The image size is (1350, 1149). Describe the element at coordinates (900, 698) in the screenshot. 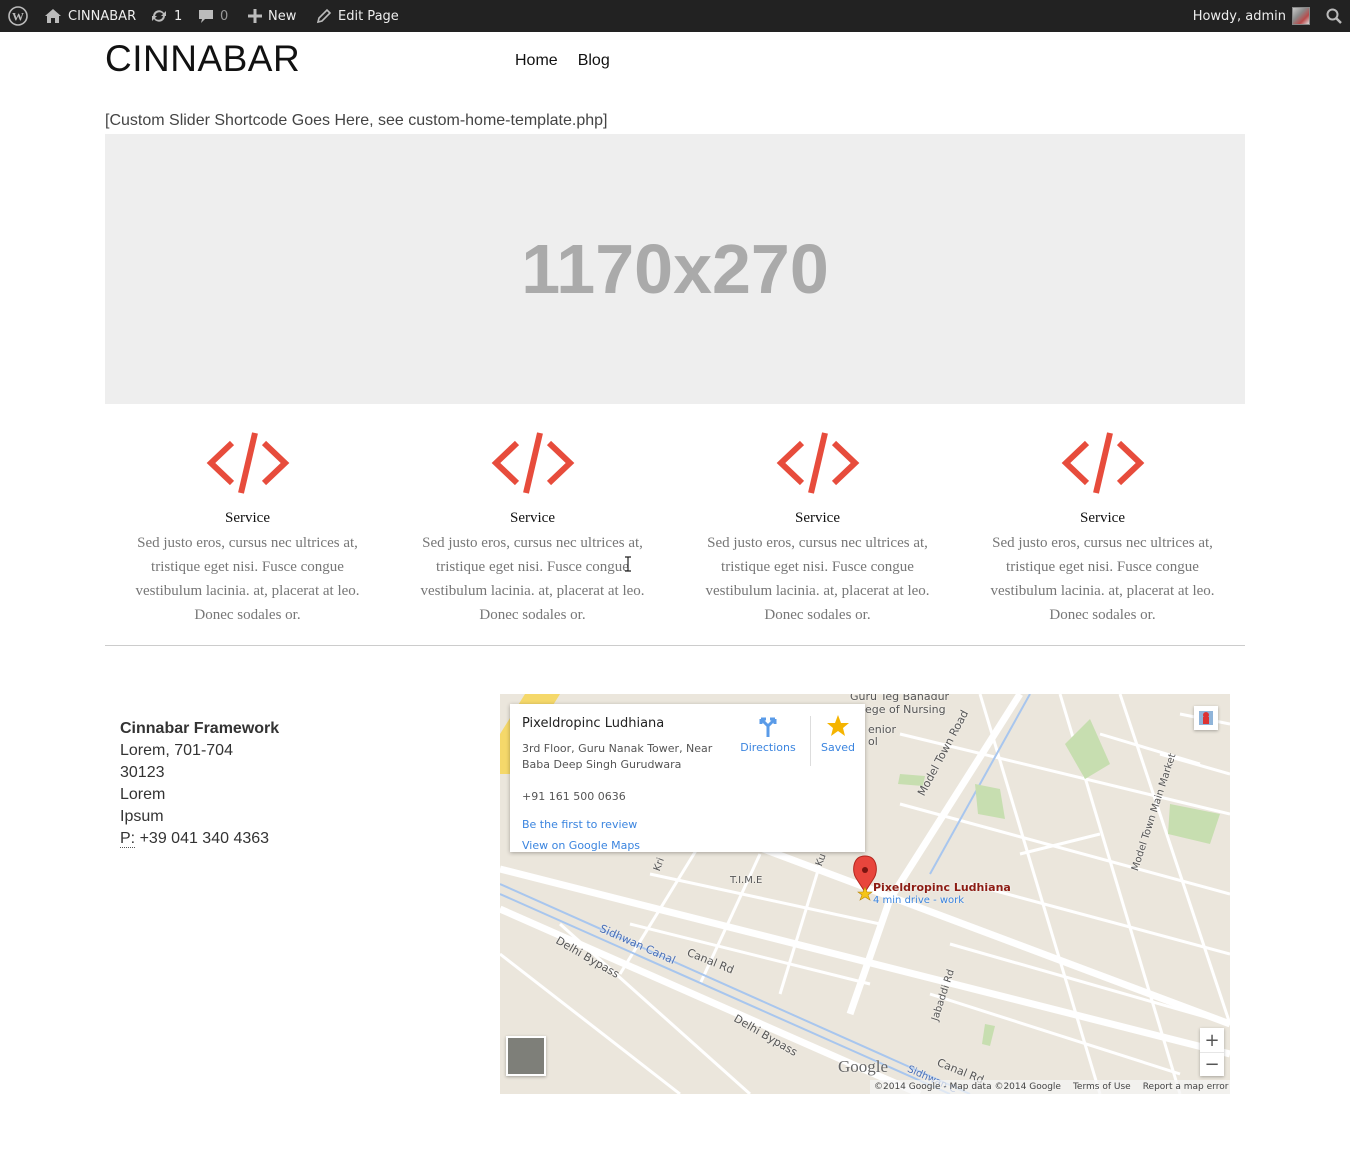

I see `map-label-guru: Guru Teg Bahadur` at that location.